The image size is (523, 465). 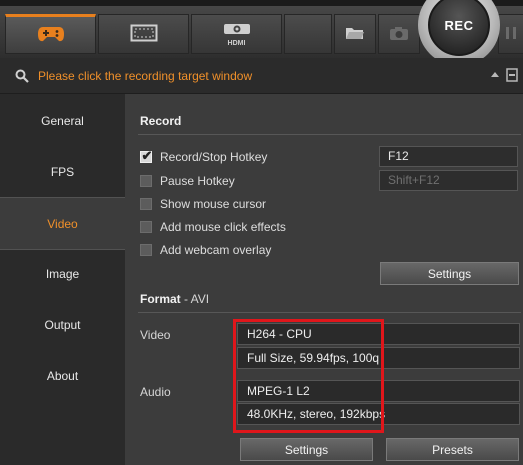 I want to click on screenshot-button, so click(x=399, y=34).